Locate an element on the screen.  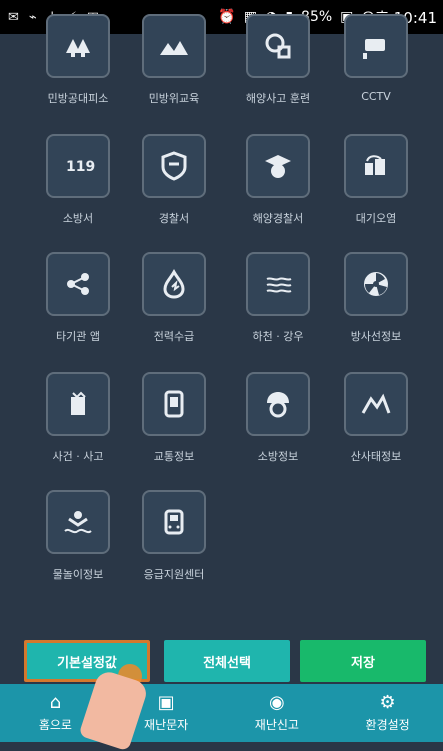
menu-item-label: 민방위교육 is located at coordinates (174, 98).